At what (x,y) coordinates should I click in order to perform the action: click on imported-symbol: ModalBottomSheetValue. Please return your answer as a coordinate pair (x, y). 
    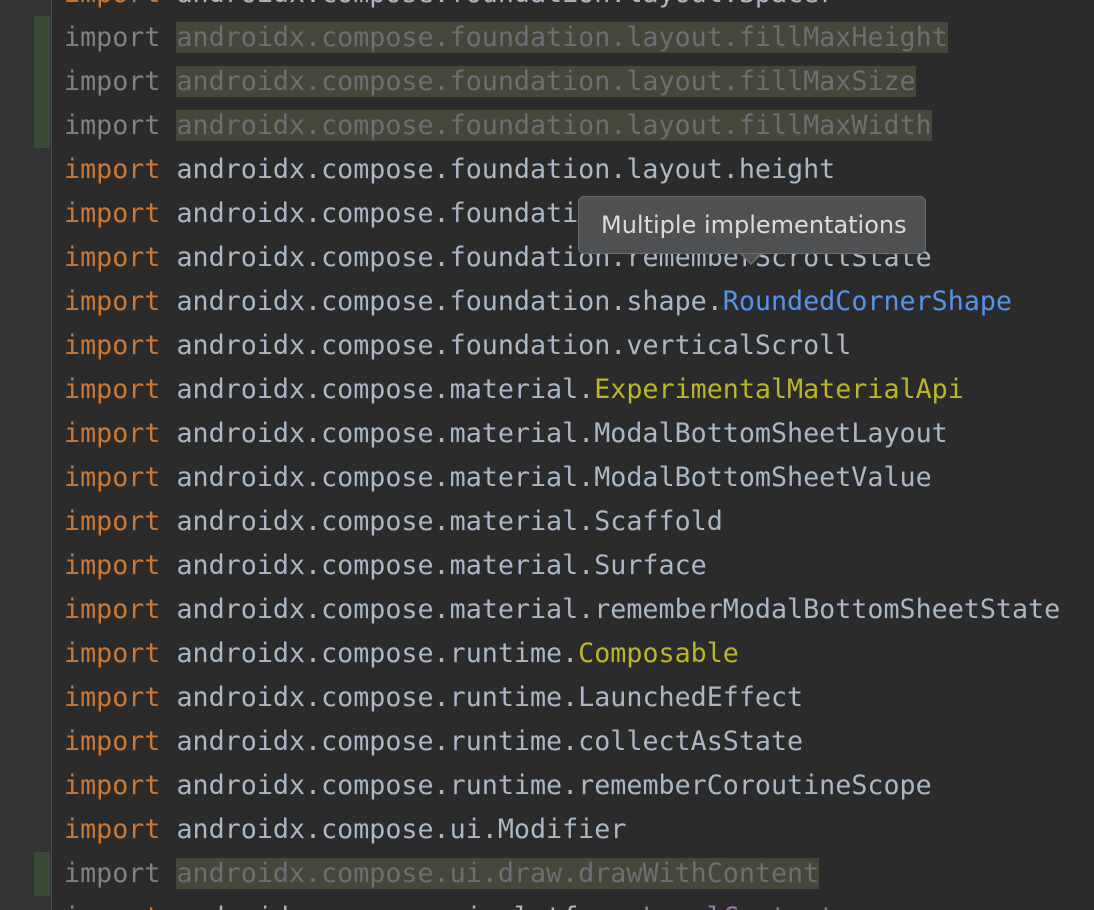
    Looking at the image, I should click on (762, 477).